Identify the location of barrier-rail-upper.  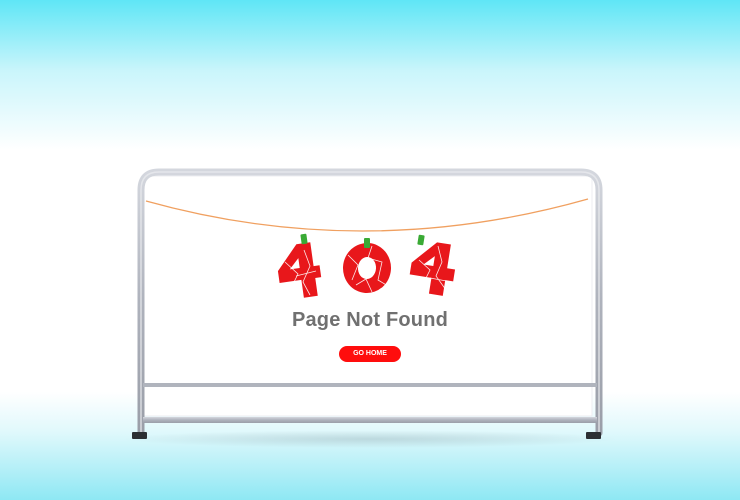
(370, 385).